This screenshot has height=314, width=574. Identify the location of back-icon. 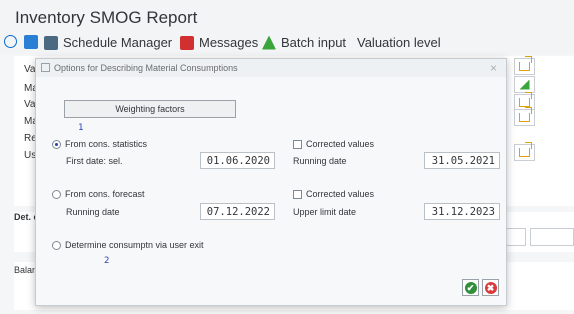
(10, 41).